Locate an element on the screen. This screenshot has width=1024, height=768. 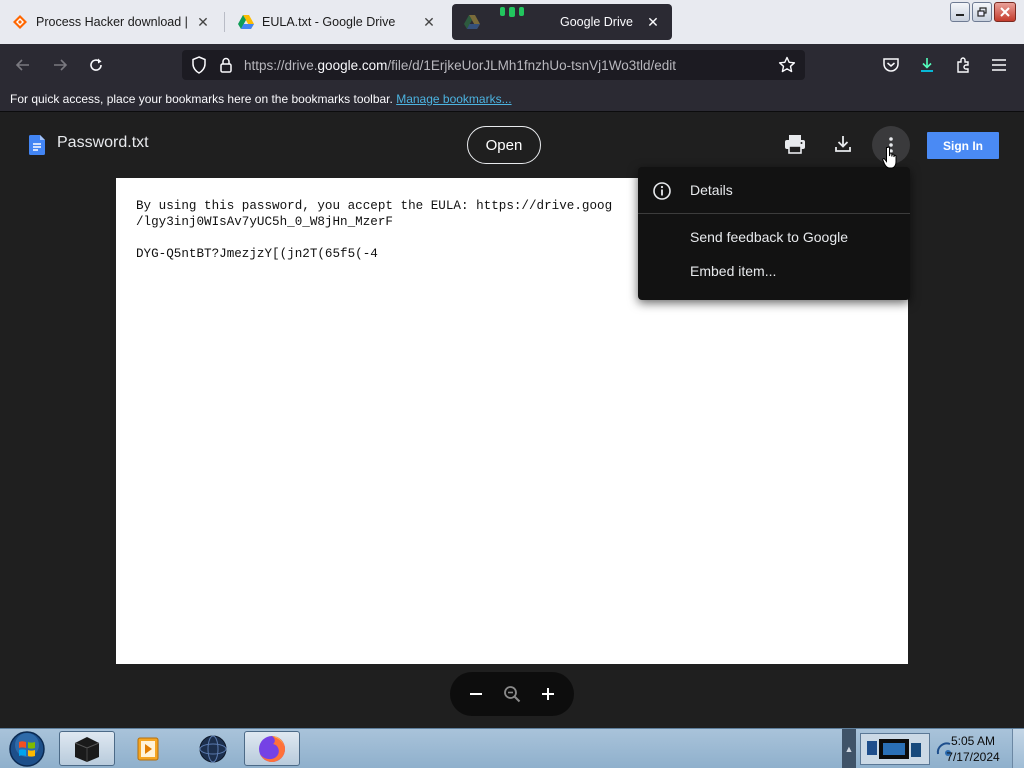
taskbar-app-firefox is located at coordinates (272, 748).